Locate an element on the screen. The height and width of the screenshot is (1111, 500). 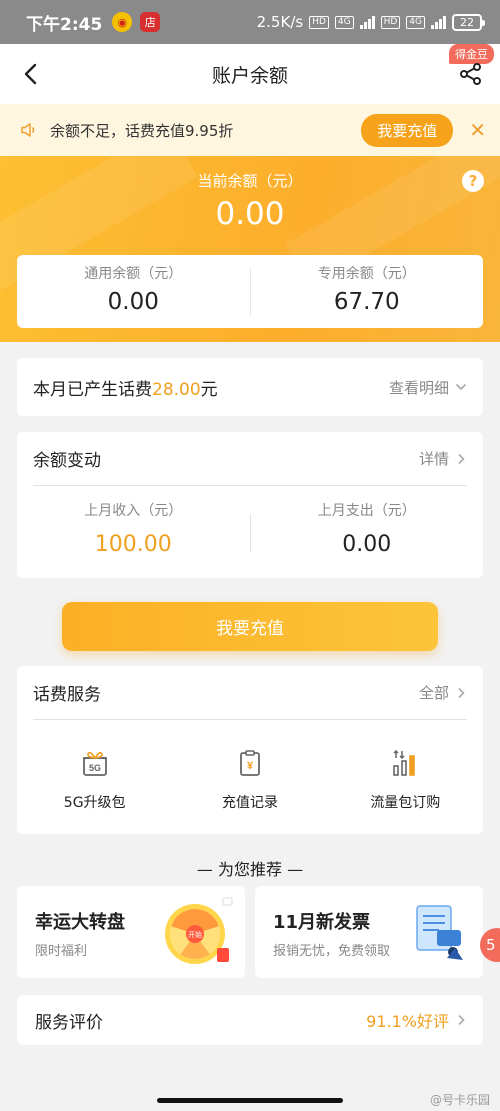
service-label: 5G升级包 is located at coordinates (94, 803).